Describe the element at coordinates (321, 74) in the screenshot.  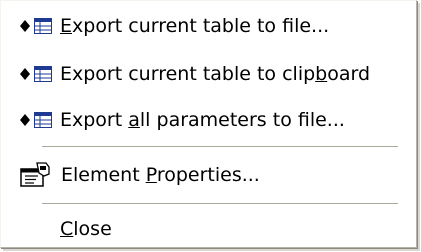
I see `accelerator-key: b` at that location.